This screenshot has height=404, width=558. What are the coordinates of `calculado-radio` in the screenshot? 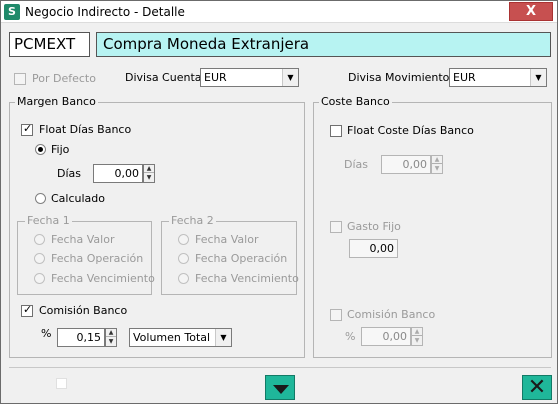 It's located at (40, 198).